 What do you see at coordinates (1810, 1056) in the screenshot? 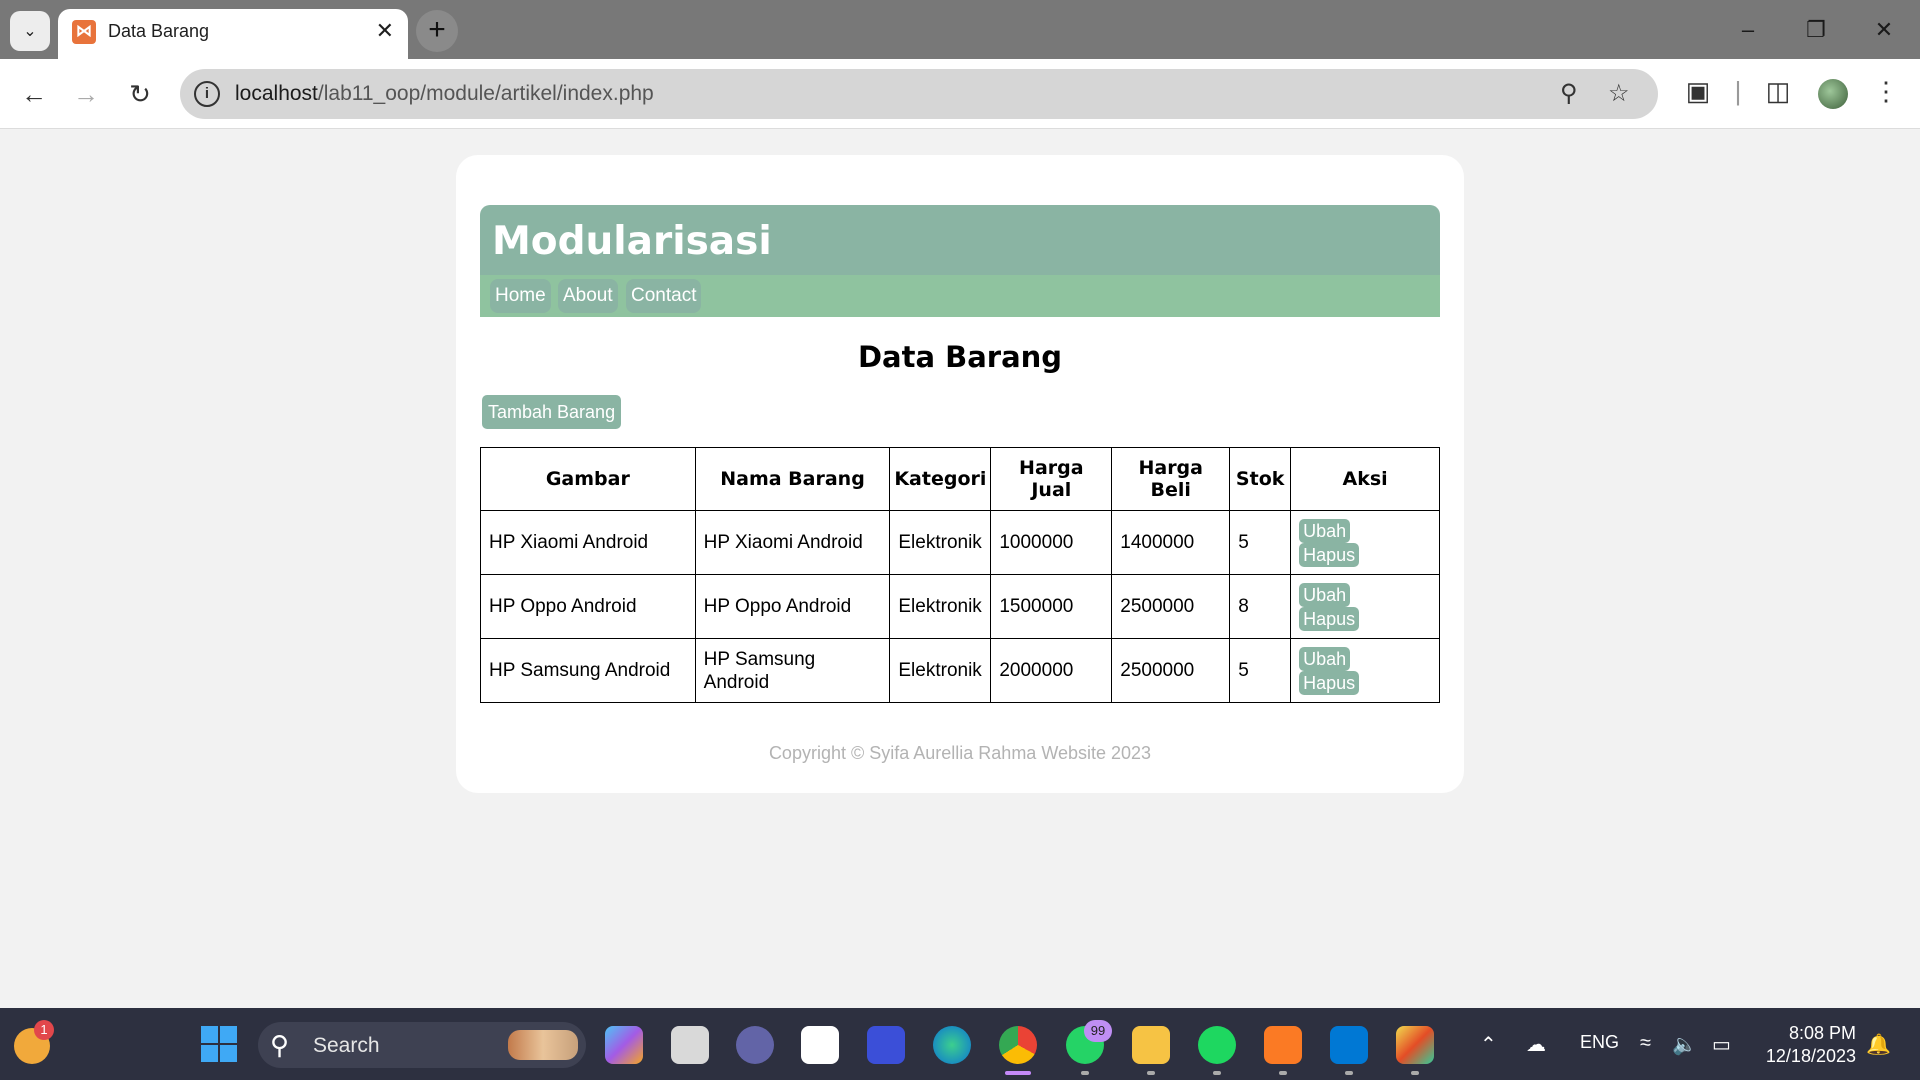
I see `clock-date: 12/18/2023` at bounding box center [1810, 1056].